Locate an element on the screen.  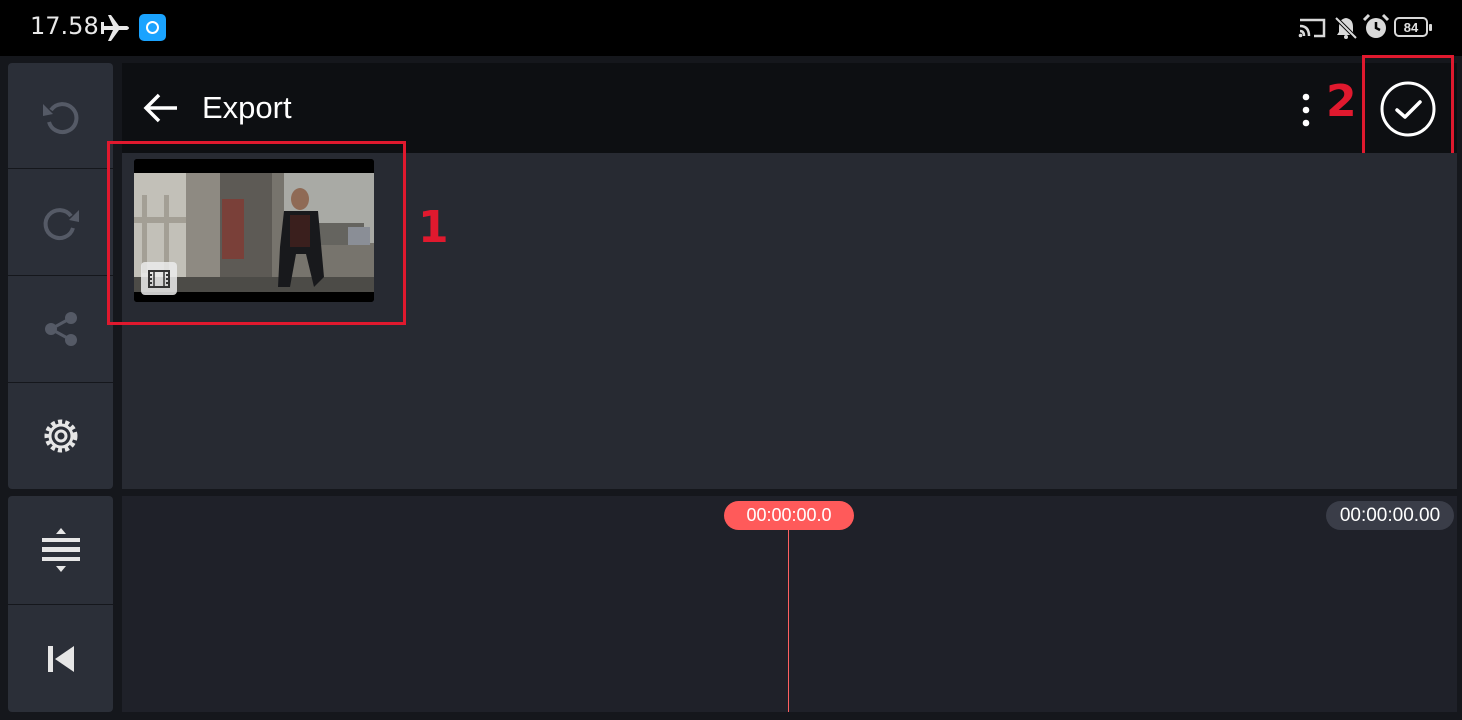
undo-button is located at coordinates (60, 115).